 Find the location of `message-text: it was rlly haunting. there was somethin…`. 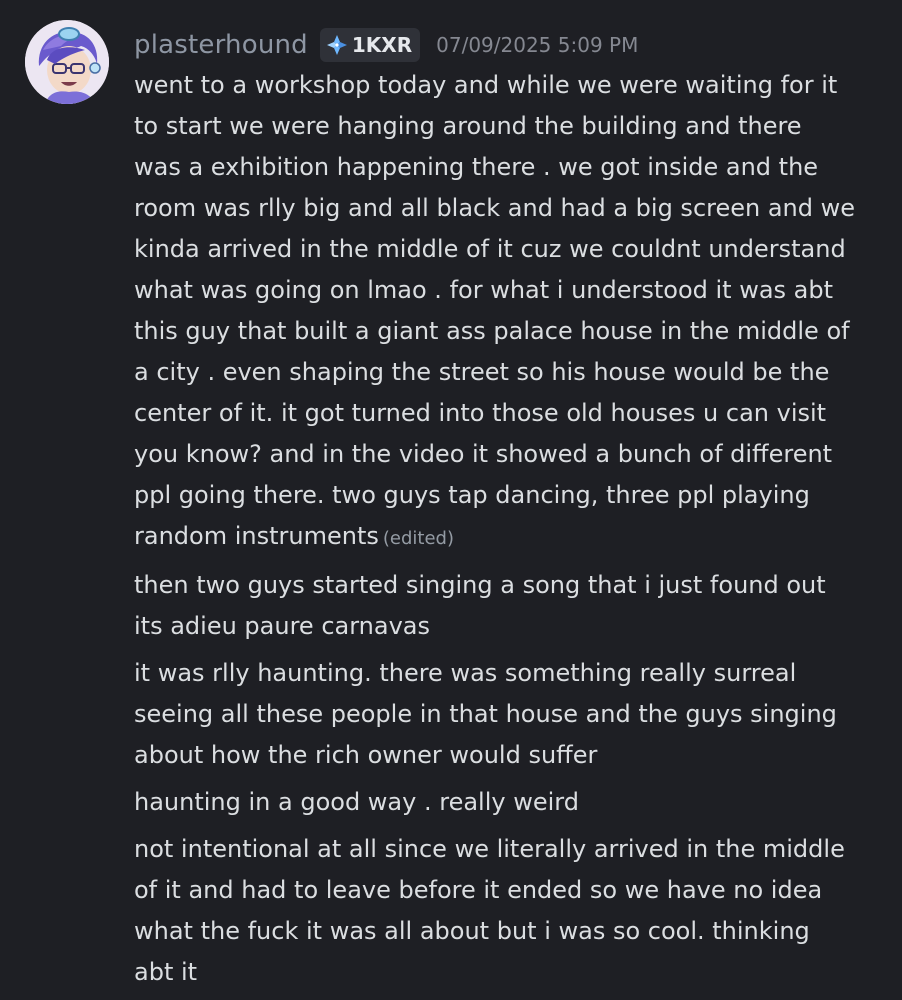

message-text: it was rlly haunting. there was somethin… is located at coordinates (509, 714).